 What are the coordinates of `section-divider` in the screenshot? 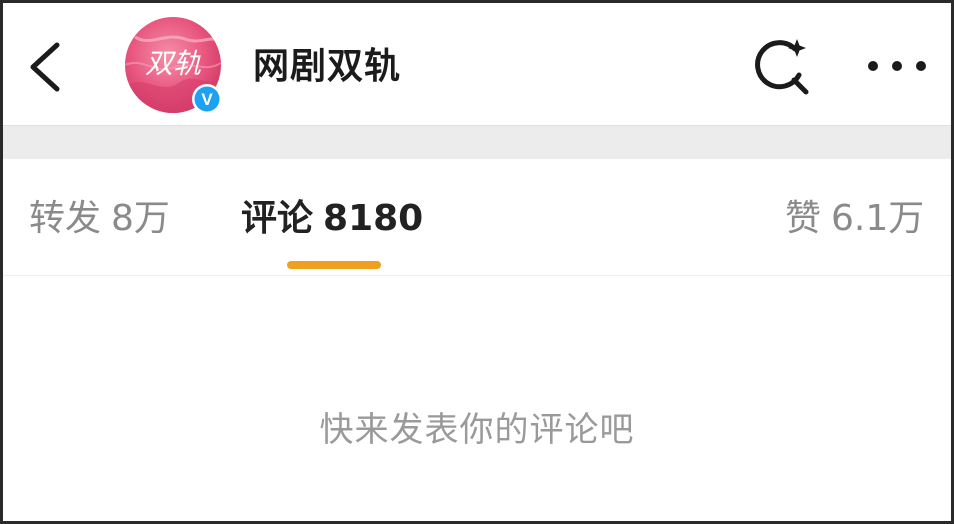 It's located at (477, 142).